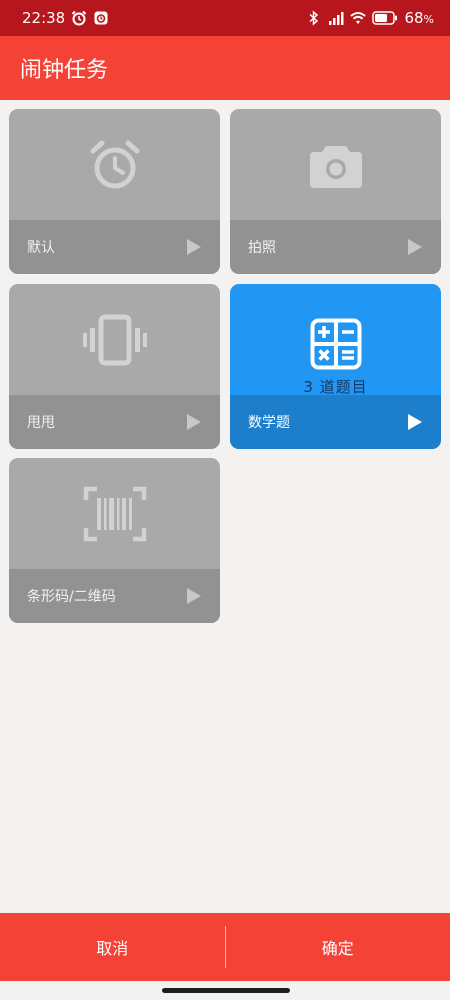 The height and width of the screenshot is (1000, 450). What do you see at coordinates (114, 422) in the screenshot?
I see `task-card-footer: 甩甩` at bounding box center [114, 422].